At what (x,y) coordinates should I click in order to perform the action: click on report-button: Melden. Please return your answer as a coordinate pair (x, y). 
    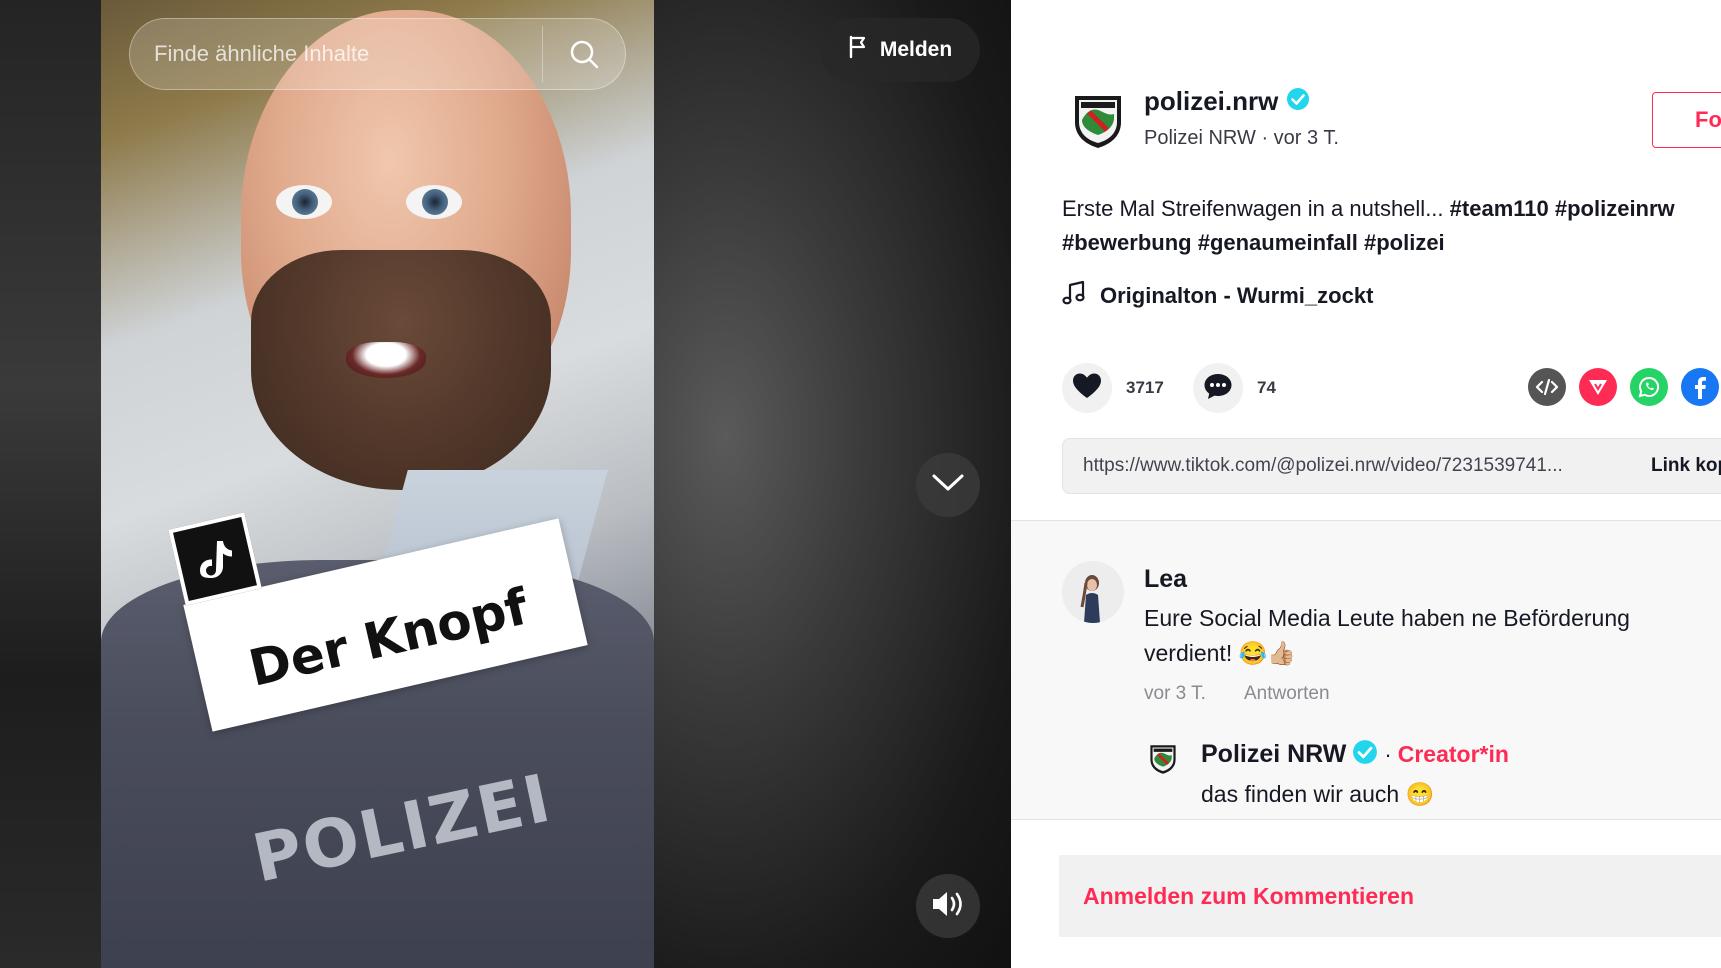
    Looking at the image, I should click on (900, 50).